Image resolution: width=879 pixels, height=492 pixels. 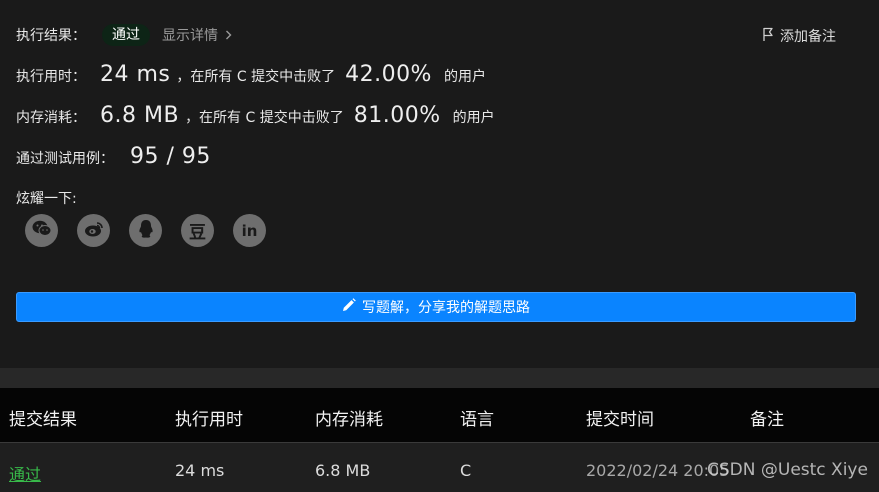 I want to click on share-row-label: 炫耀一下:, so click(x=46, y=198).